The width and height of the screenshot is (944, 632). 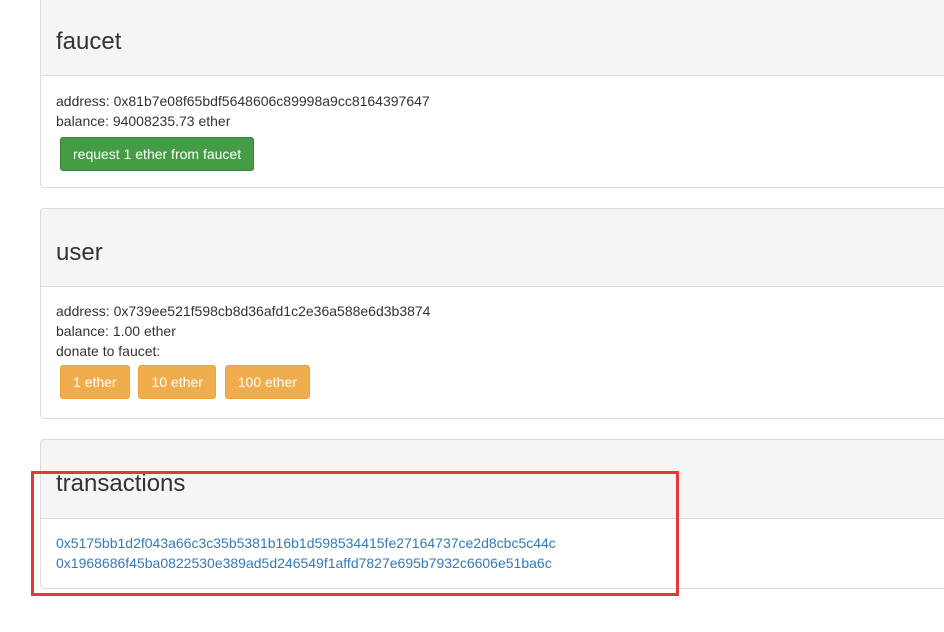 What do you see at coordinates (177, 382) in the screenshot?
I see `donate-10-ether-button: 10 ether` at bounding box center [177, 382].